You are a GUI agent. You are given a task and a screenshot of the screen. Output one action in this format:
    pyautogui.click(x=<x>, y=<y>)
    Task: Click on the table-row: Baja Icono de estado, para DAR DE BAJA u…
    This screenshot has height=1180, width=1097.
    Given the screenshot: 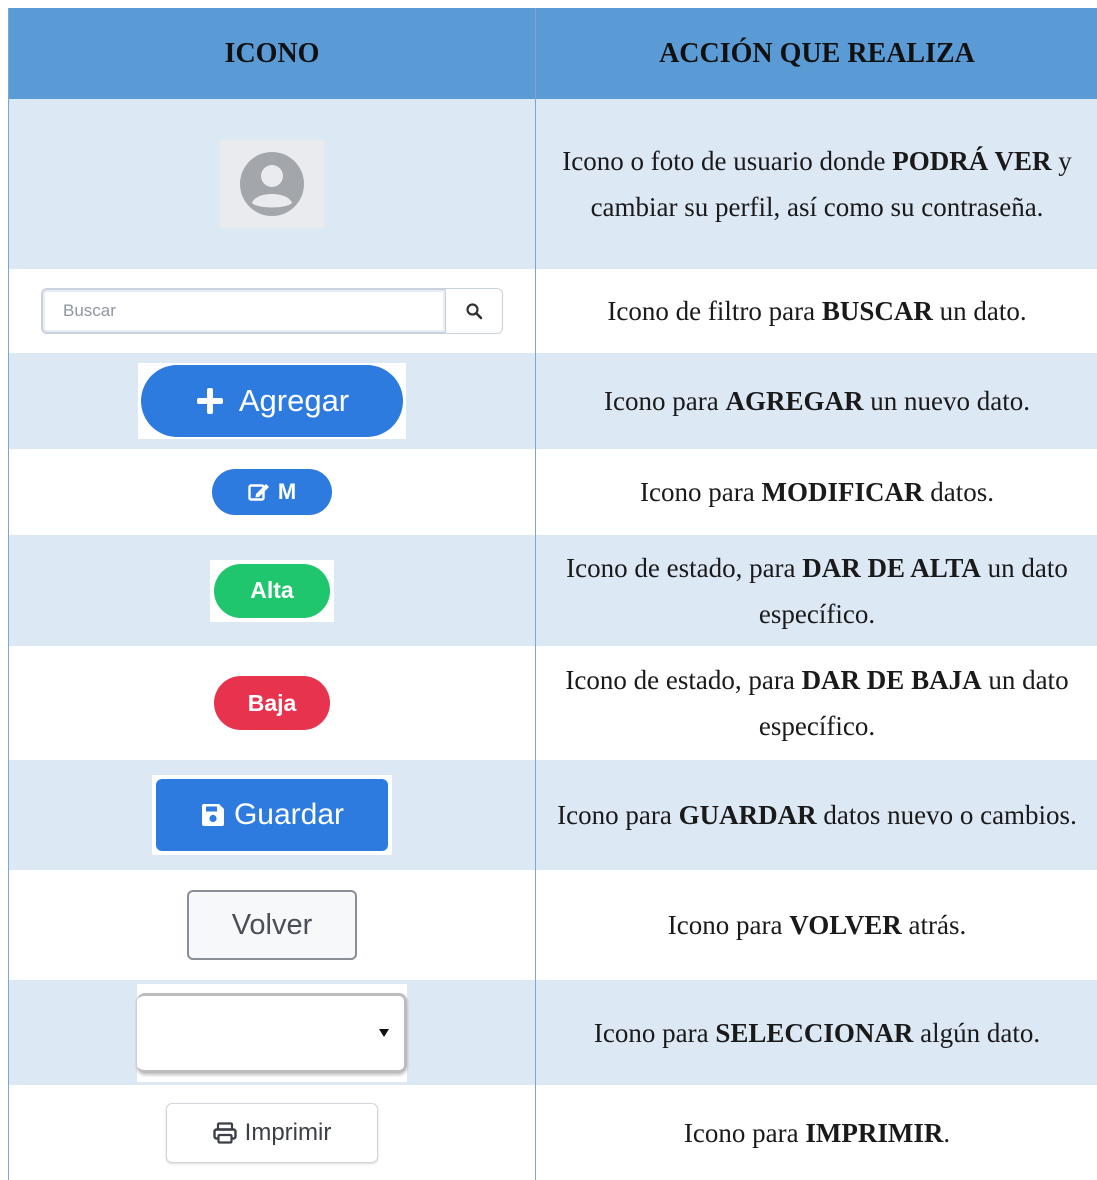 What is the action you would take?
    pyautogui.click(x=553, y=703)
    